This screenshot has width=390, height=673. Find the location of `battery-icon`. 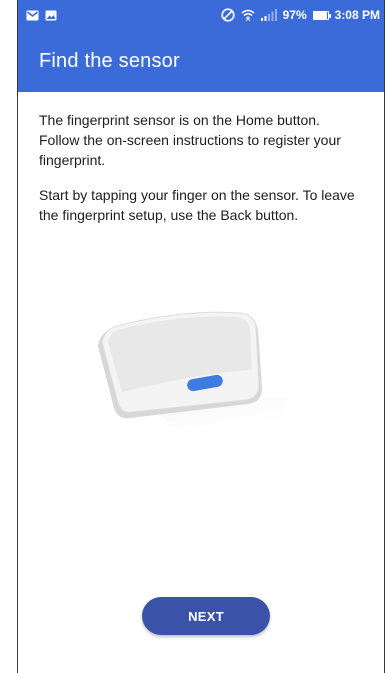

battery-icon is located at coordinates (321, 15).